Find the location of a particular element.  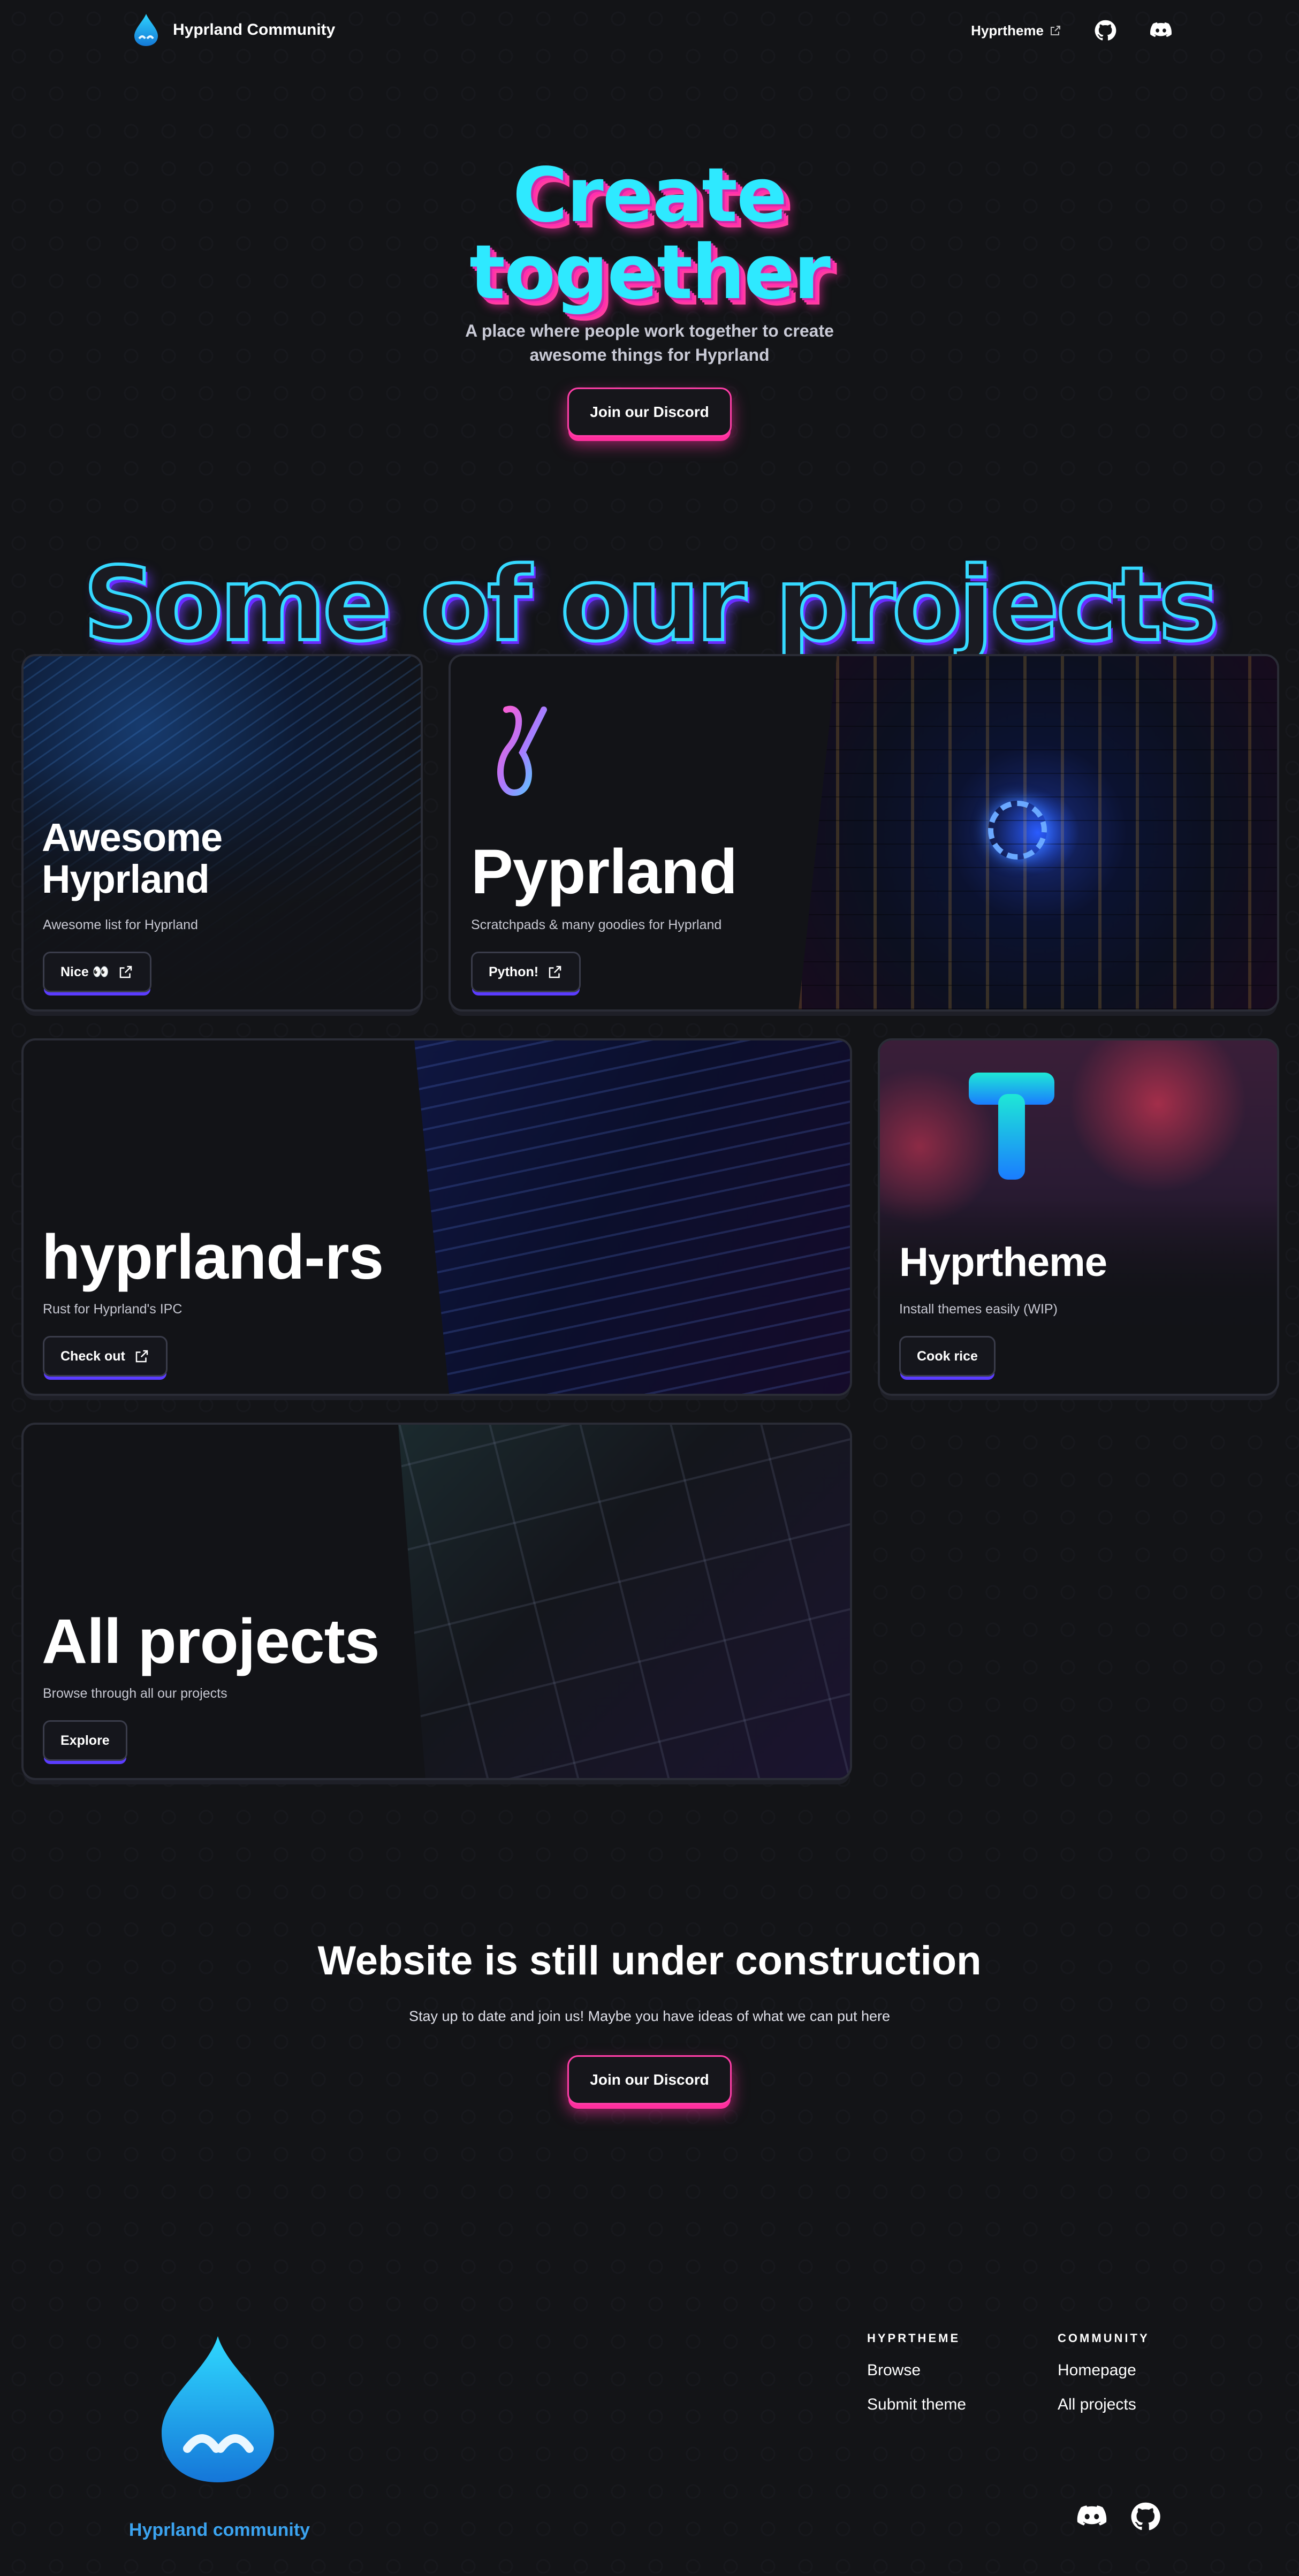

card-description: Scratchpads & many goodies for Hyprland is located at coordinates (596, 924).